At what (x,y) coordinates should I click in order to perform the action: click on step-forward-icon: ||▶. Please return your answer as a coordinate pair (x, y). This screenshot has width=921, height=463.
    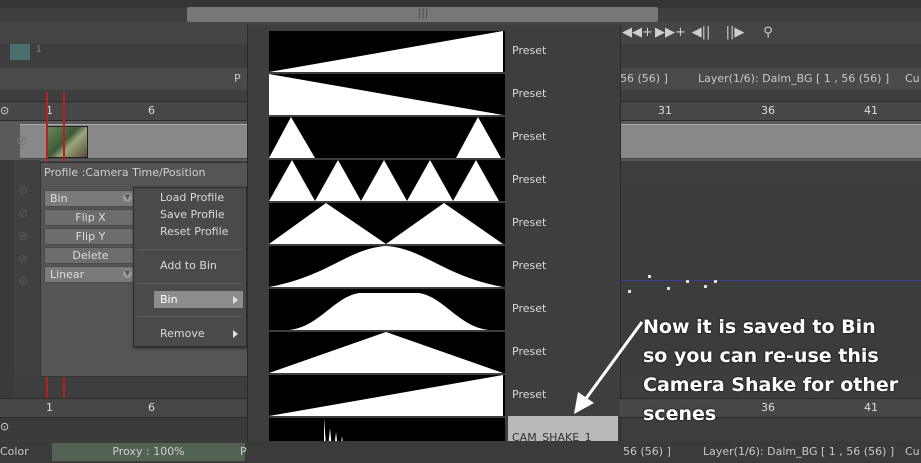
    Looking at the image, I should click on (735, 33).